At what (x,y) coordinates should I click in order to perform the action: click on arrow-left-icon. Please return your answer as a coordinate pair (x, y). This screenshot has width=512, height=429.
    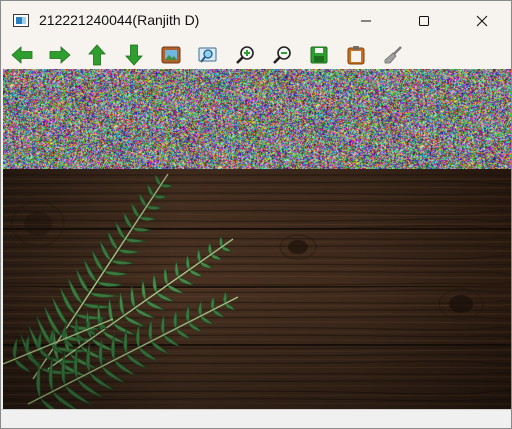
    Looking at the image, I should click on (22, 55).